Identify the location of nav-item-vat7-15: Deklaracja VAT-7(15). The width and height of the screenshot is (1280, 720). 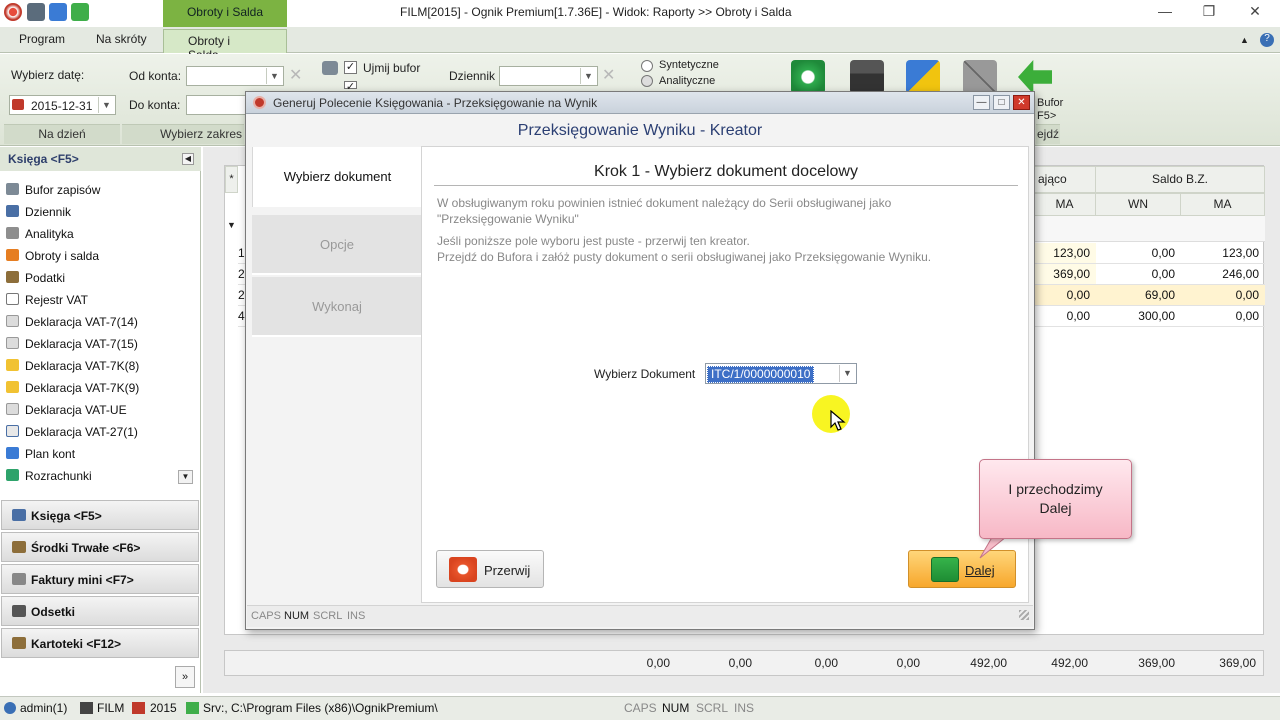
(72, 344).